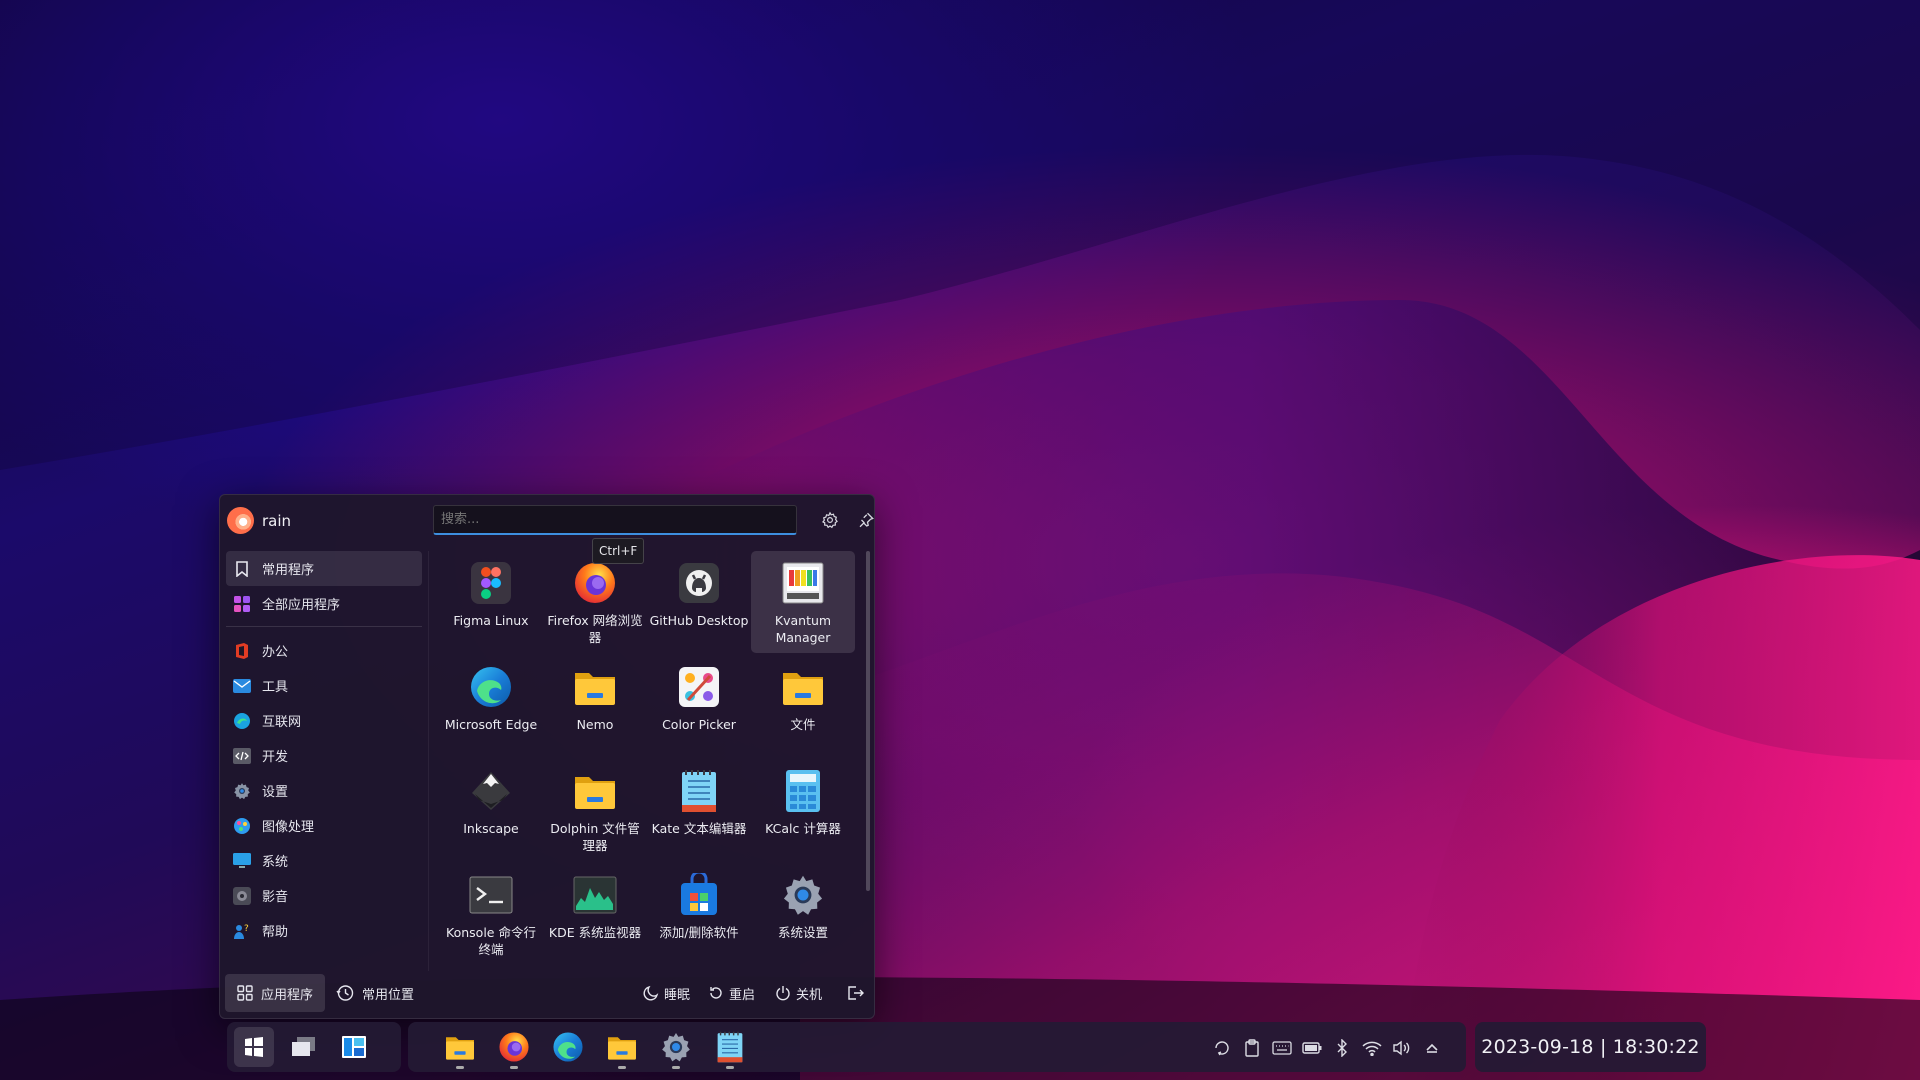 Image resolution: width=1920 pixels, height=1080 pixels. Describe the element at coordinates (595, 583) in the screenshot. I see `firefox-icon` at that location.